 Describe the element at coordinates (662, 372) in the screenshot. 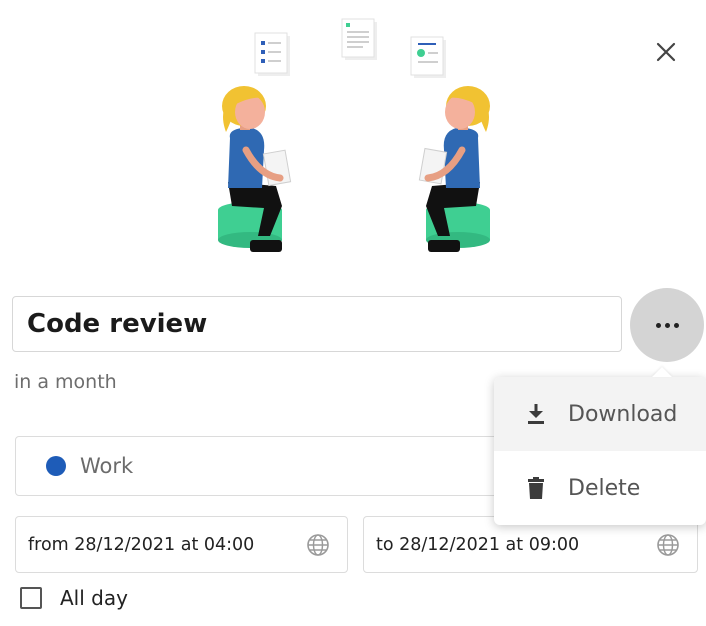

I see `popover-arrow` at that location.